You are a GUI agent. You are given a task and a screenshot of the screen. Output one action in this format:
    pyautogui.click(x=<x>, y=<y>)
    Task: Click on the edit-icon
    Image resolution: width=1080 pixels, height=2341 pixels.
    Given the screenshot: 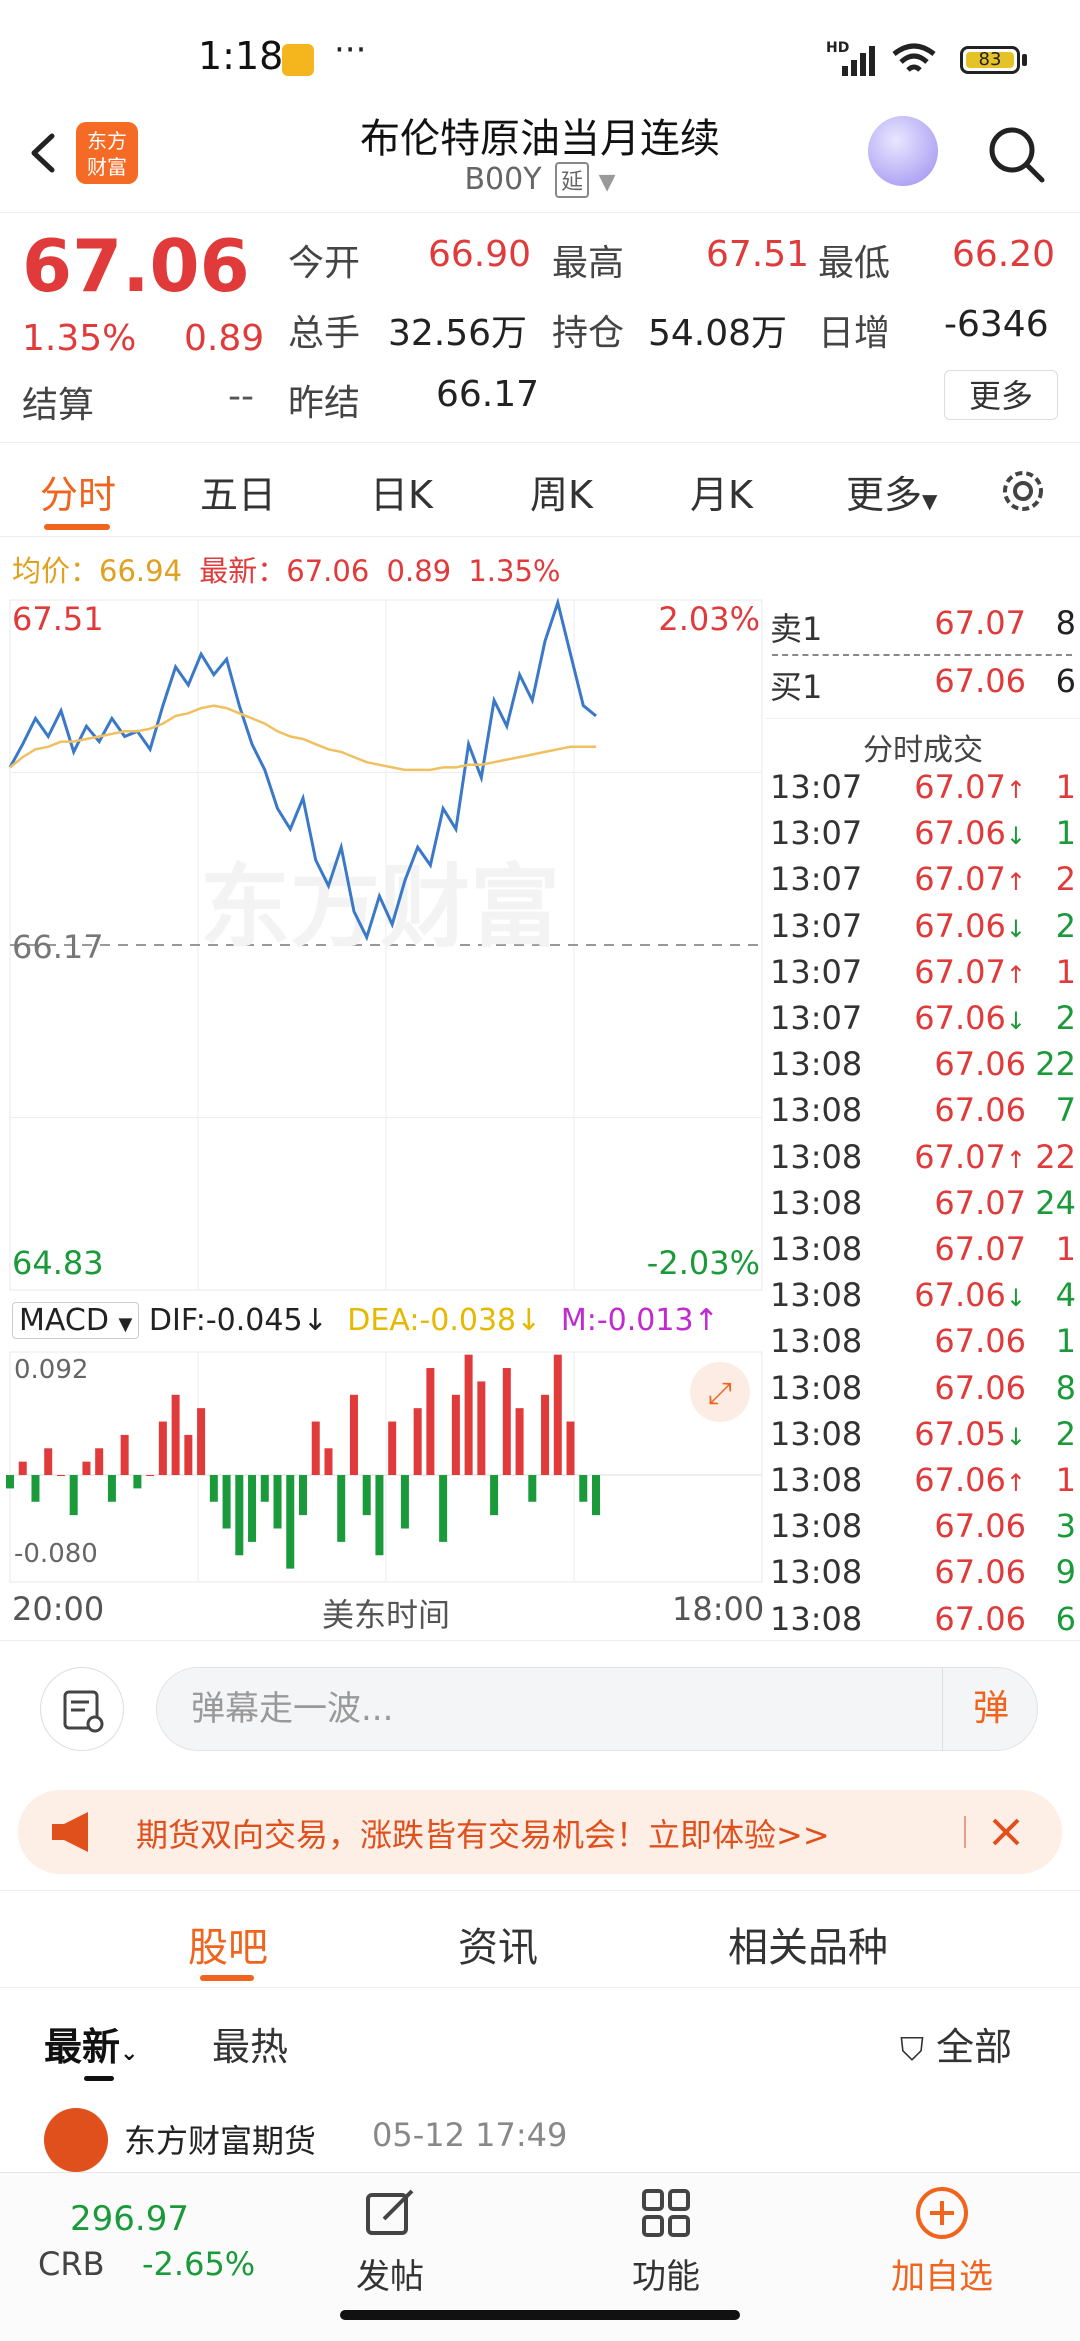 What is the action you would take?
    pyautogui.click(x=390, y=2212)
    